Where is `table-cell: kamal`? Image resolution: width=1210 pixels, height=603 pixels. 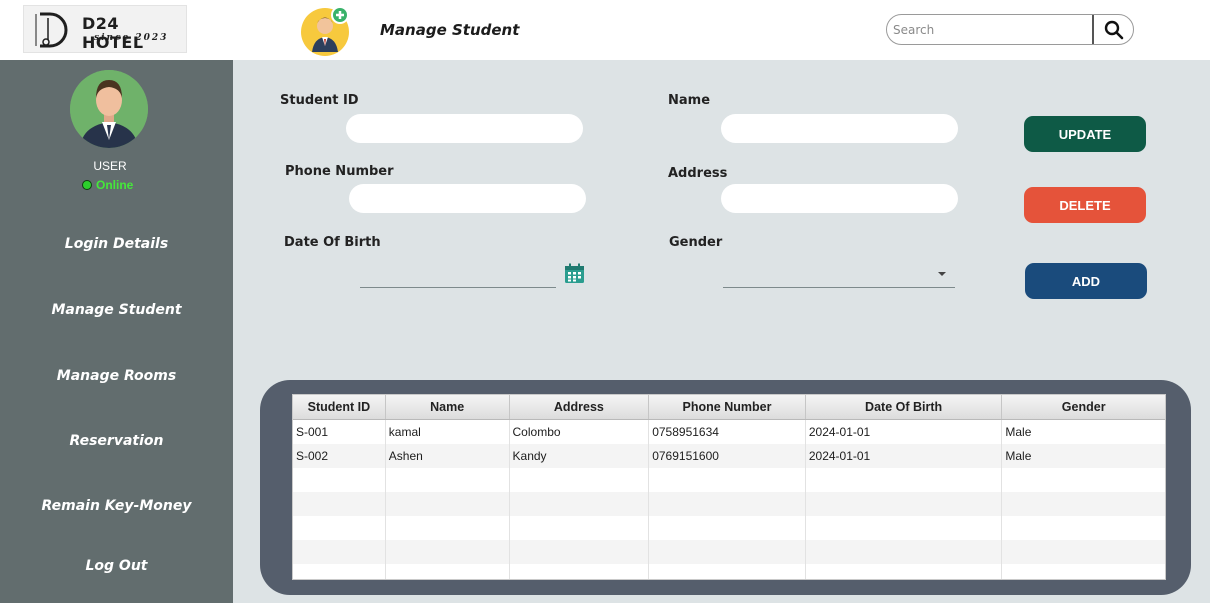
table-cell: kamal is located at coordinates (448, 432).